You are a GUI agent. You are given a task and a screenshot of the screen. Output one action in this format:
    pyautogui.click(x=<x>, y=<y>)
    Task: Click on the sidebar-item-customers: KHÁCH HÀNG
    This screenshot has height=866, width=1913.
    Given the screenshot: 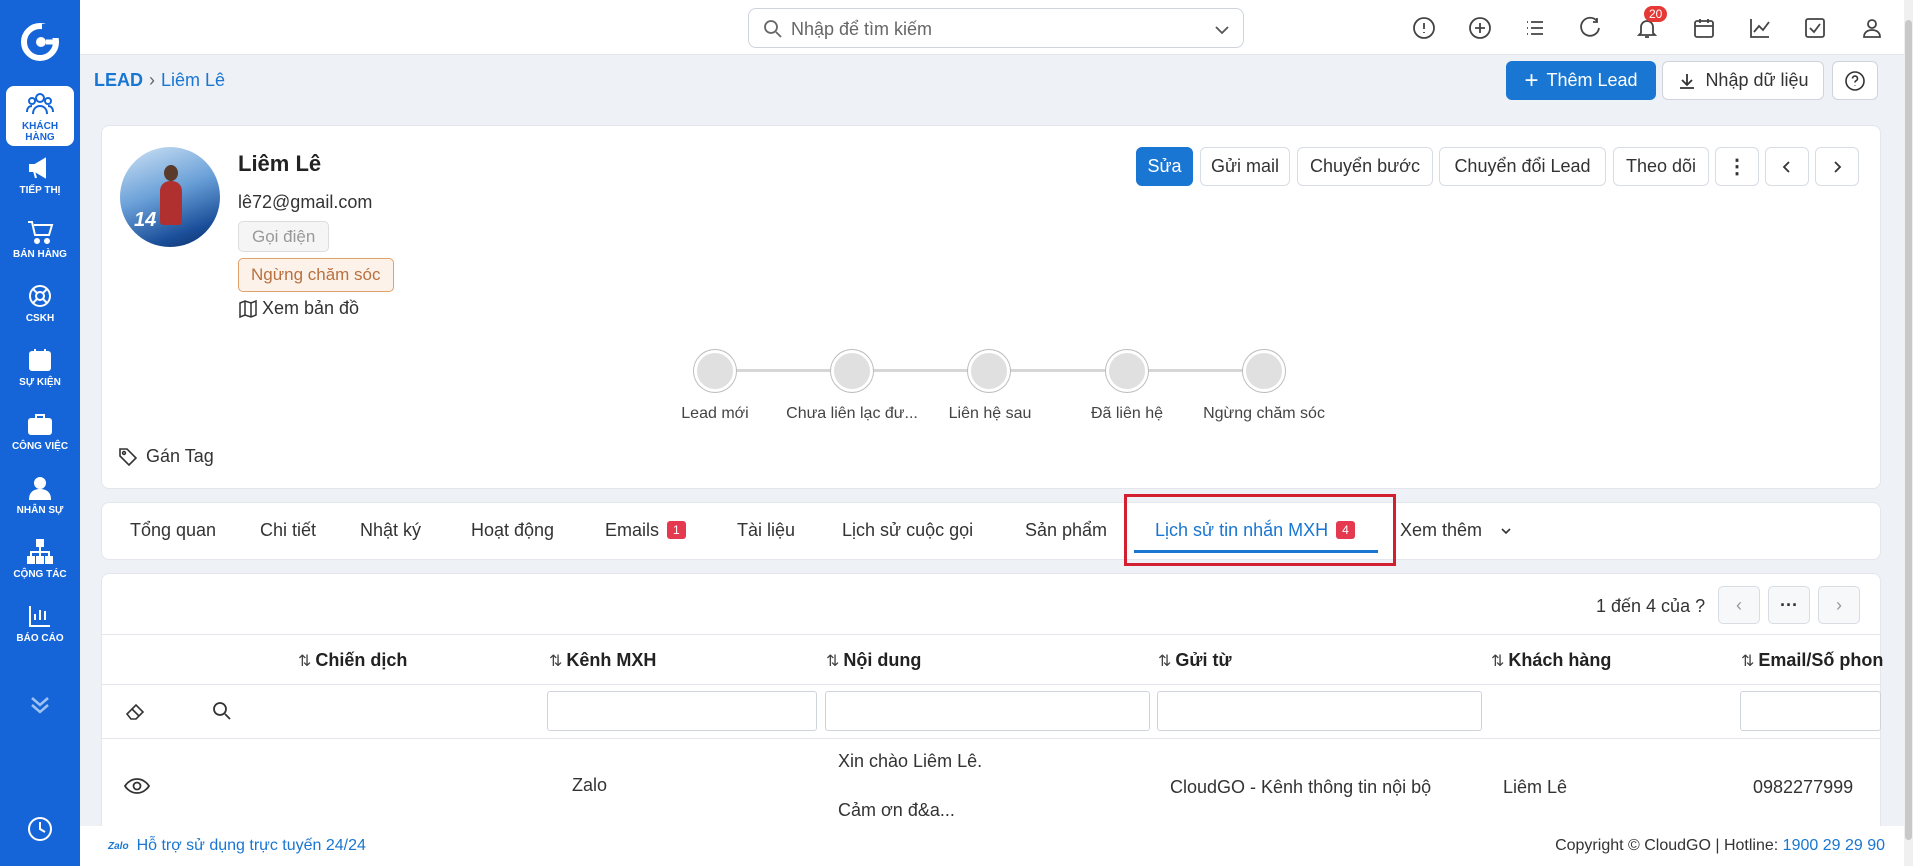 What is the action you would take?
    pyautogui.click(x=40, y=116)
    